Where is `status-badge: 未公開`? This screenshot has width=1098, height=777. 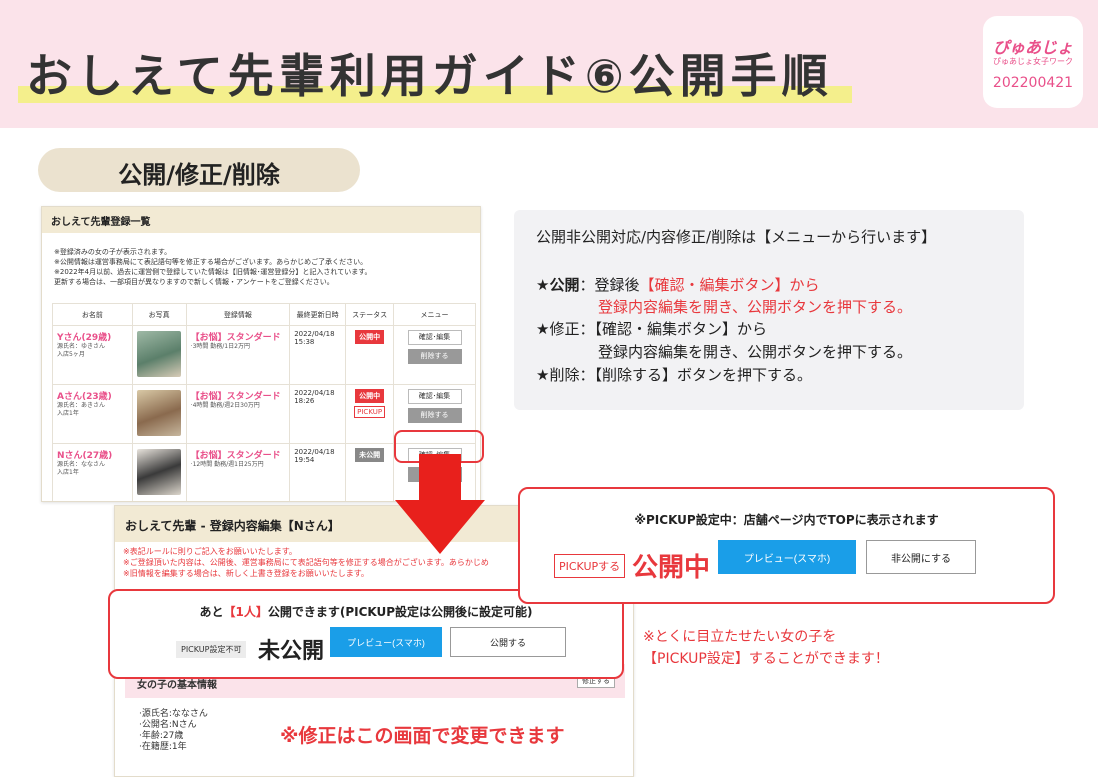 status-badge: 未公開 is located at coordinates (370, 455).